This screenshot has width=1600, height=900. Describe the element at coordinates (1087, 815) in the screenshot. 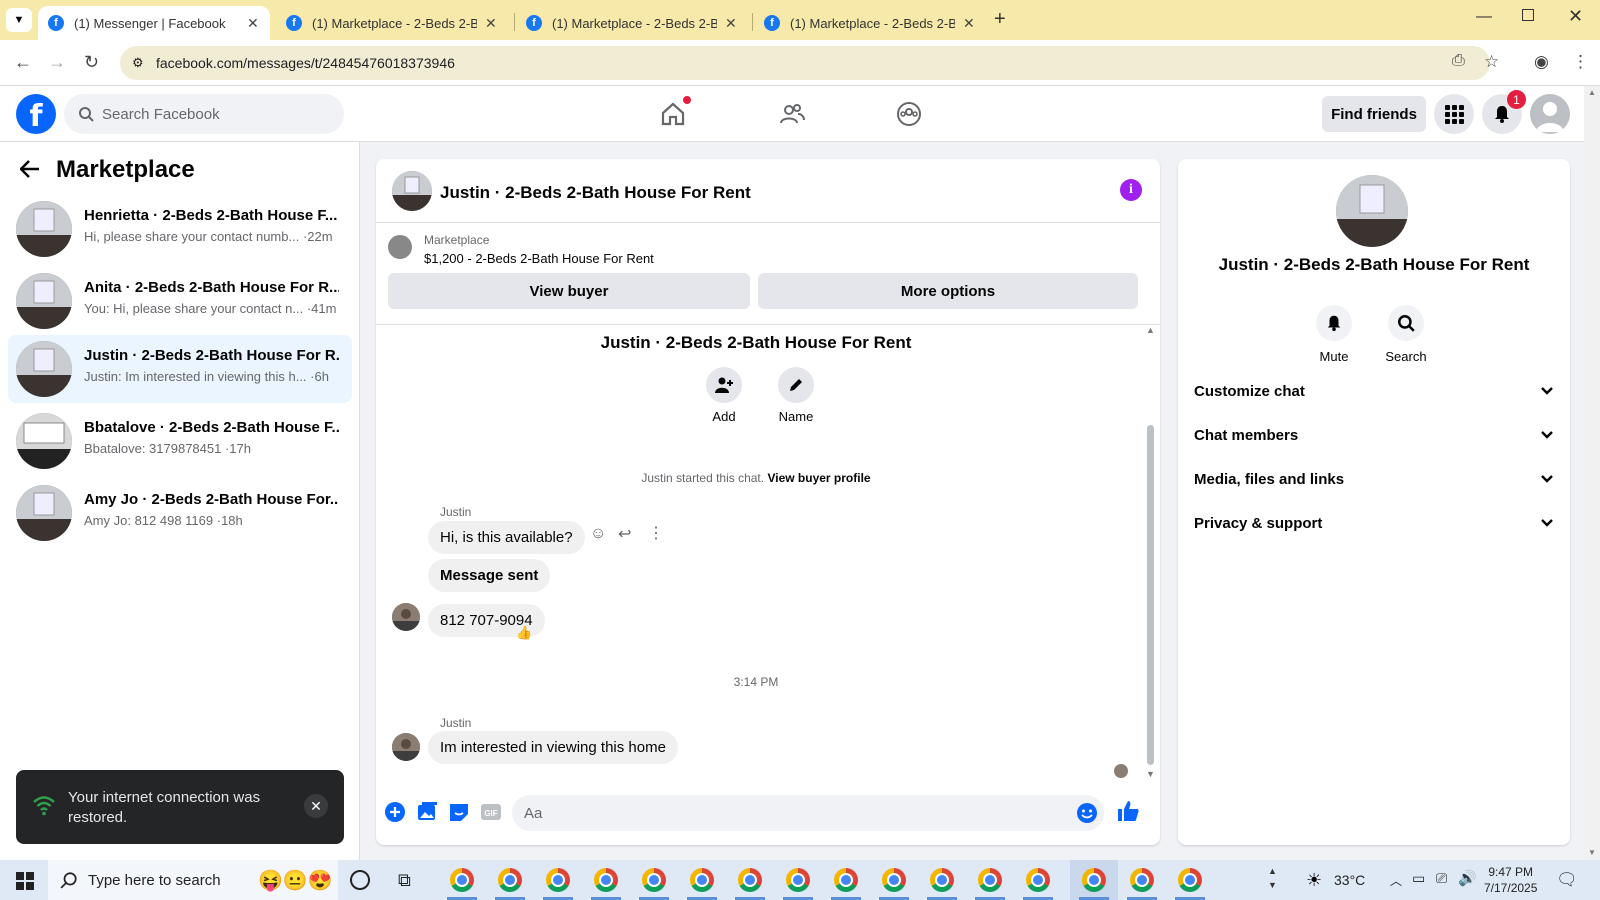

I see `emoji-icon` at that location.